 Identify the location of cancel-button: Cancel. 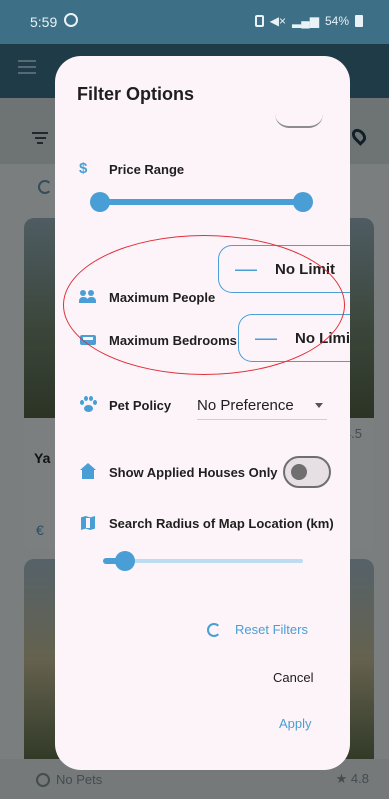
(293, 677).